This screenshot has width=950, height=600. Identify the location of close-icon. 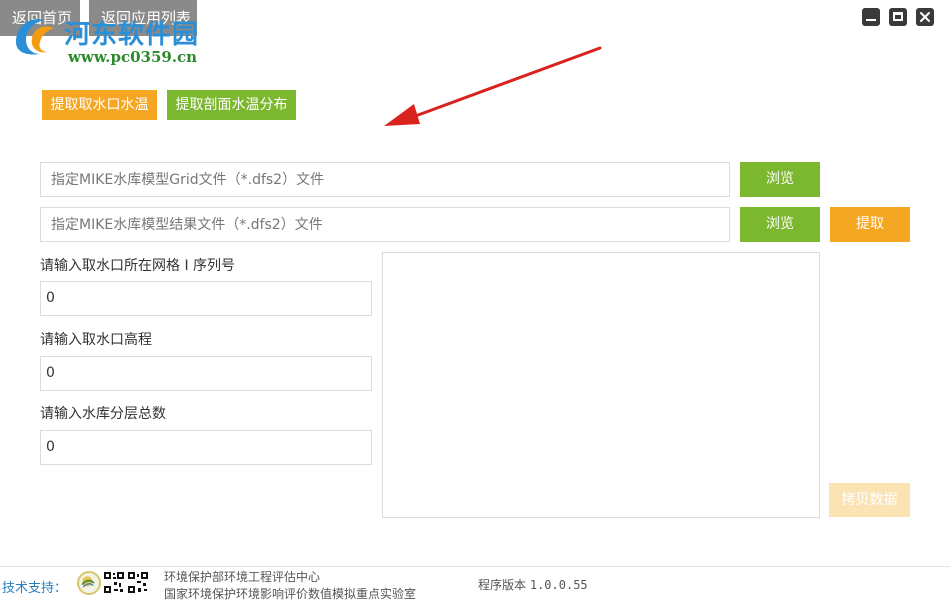
(925, 17).